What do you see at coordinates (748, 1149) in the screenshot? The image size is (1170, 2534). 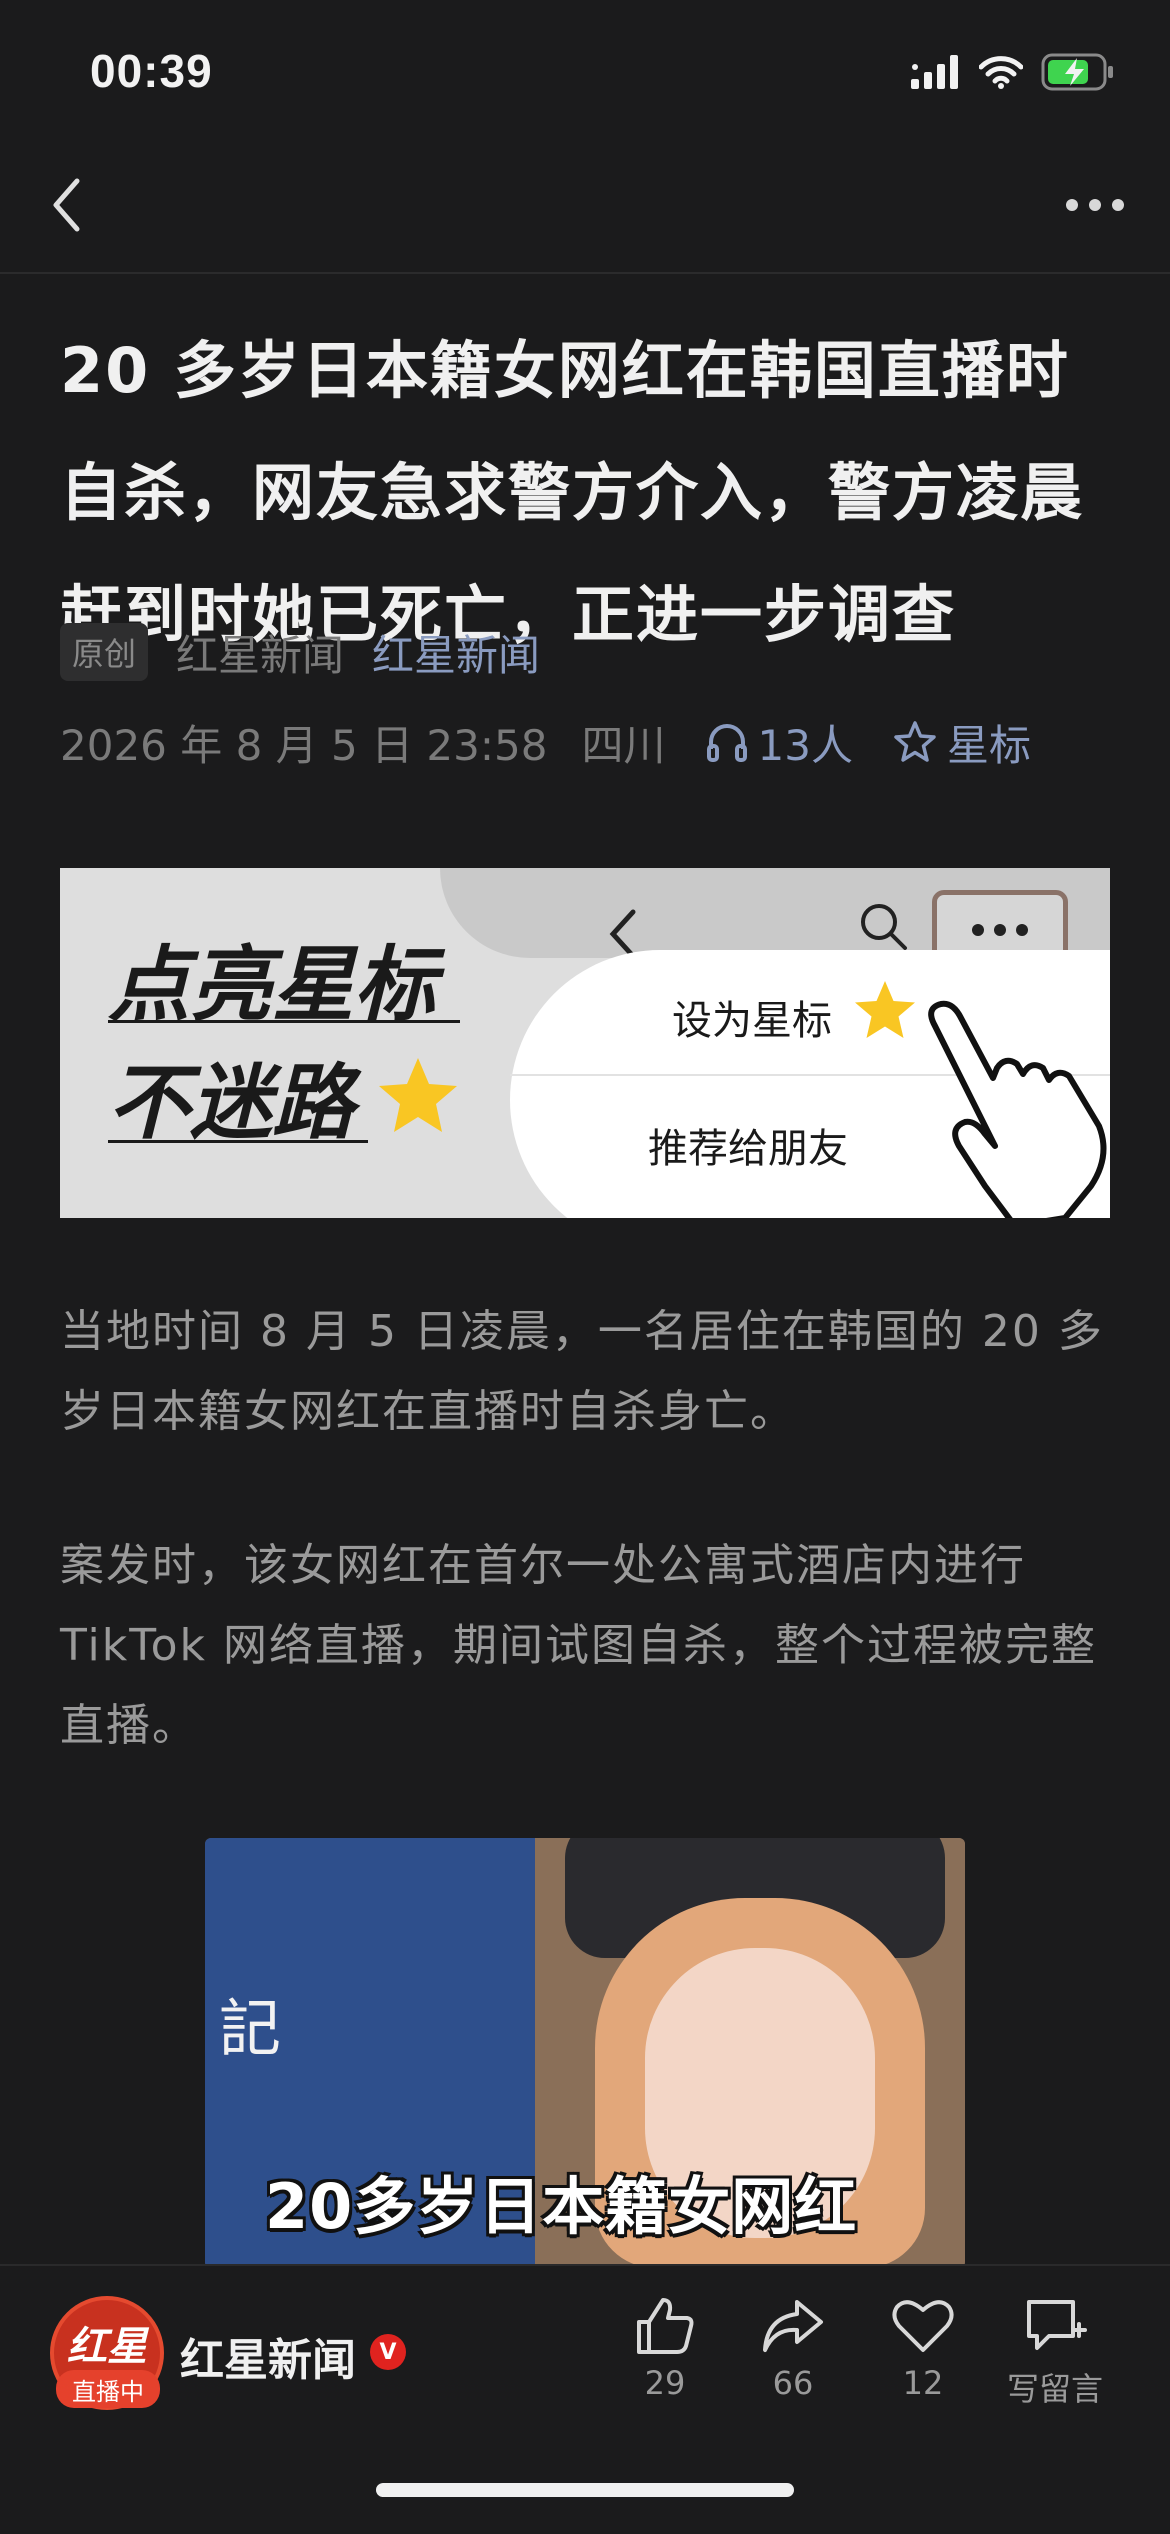 I see `banner-menu-recommend: 推荐给朋友` at bounding box center [748, 1149].